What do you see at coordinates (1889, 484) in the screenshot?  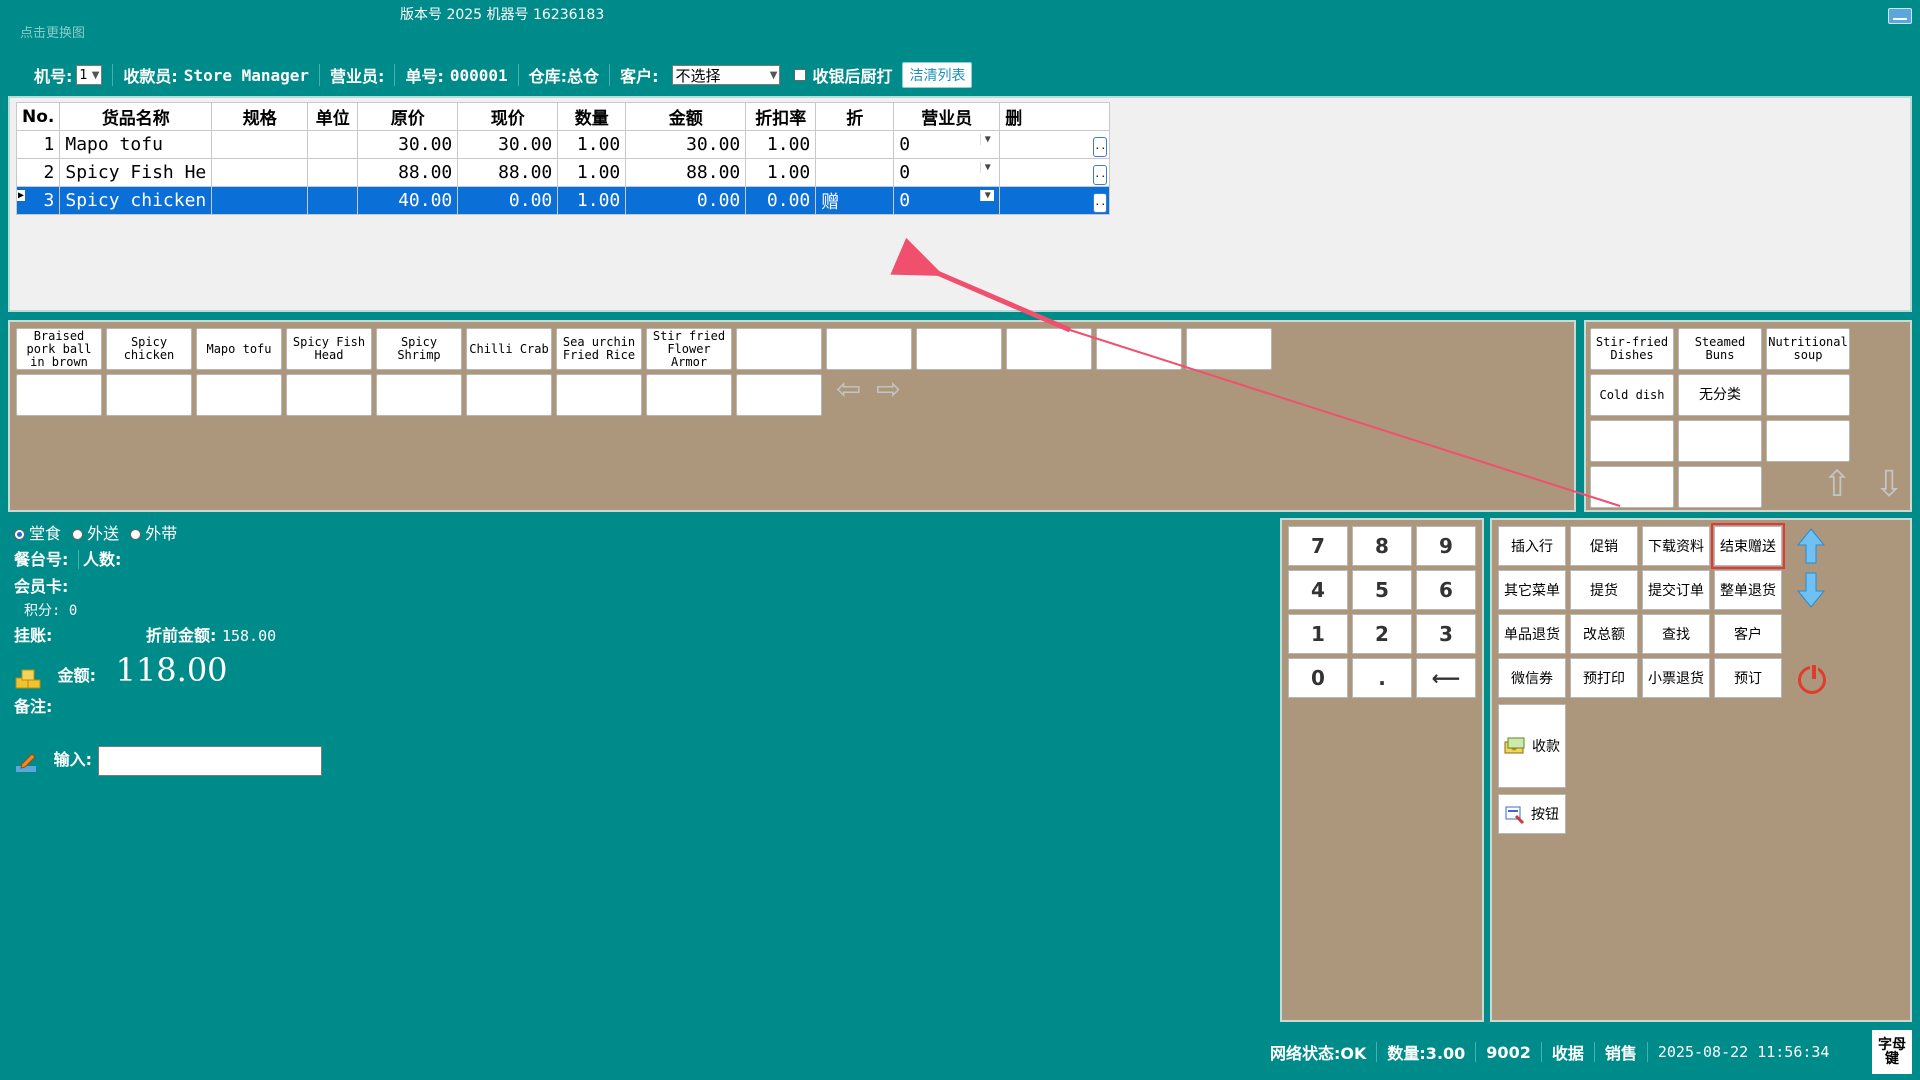 I see `arrow-down-icon: ⇩` at bounding box center [1889, 484].